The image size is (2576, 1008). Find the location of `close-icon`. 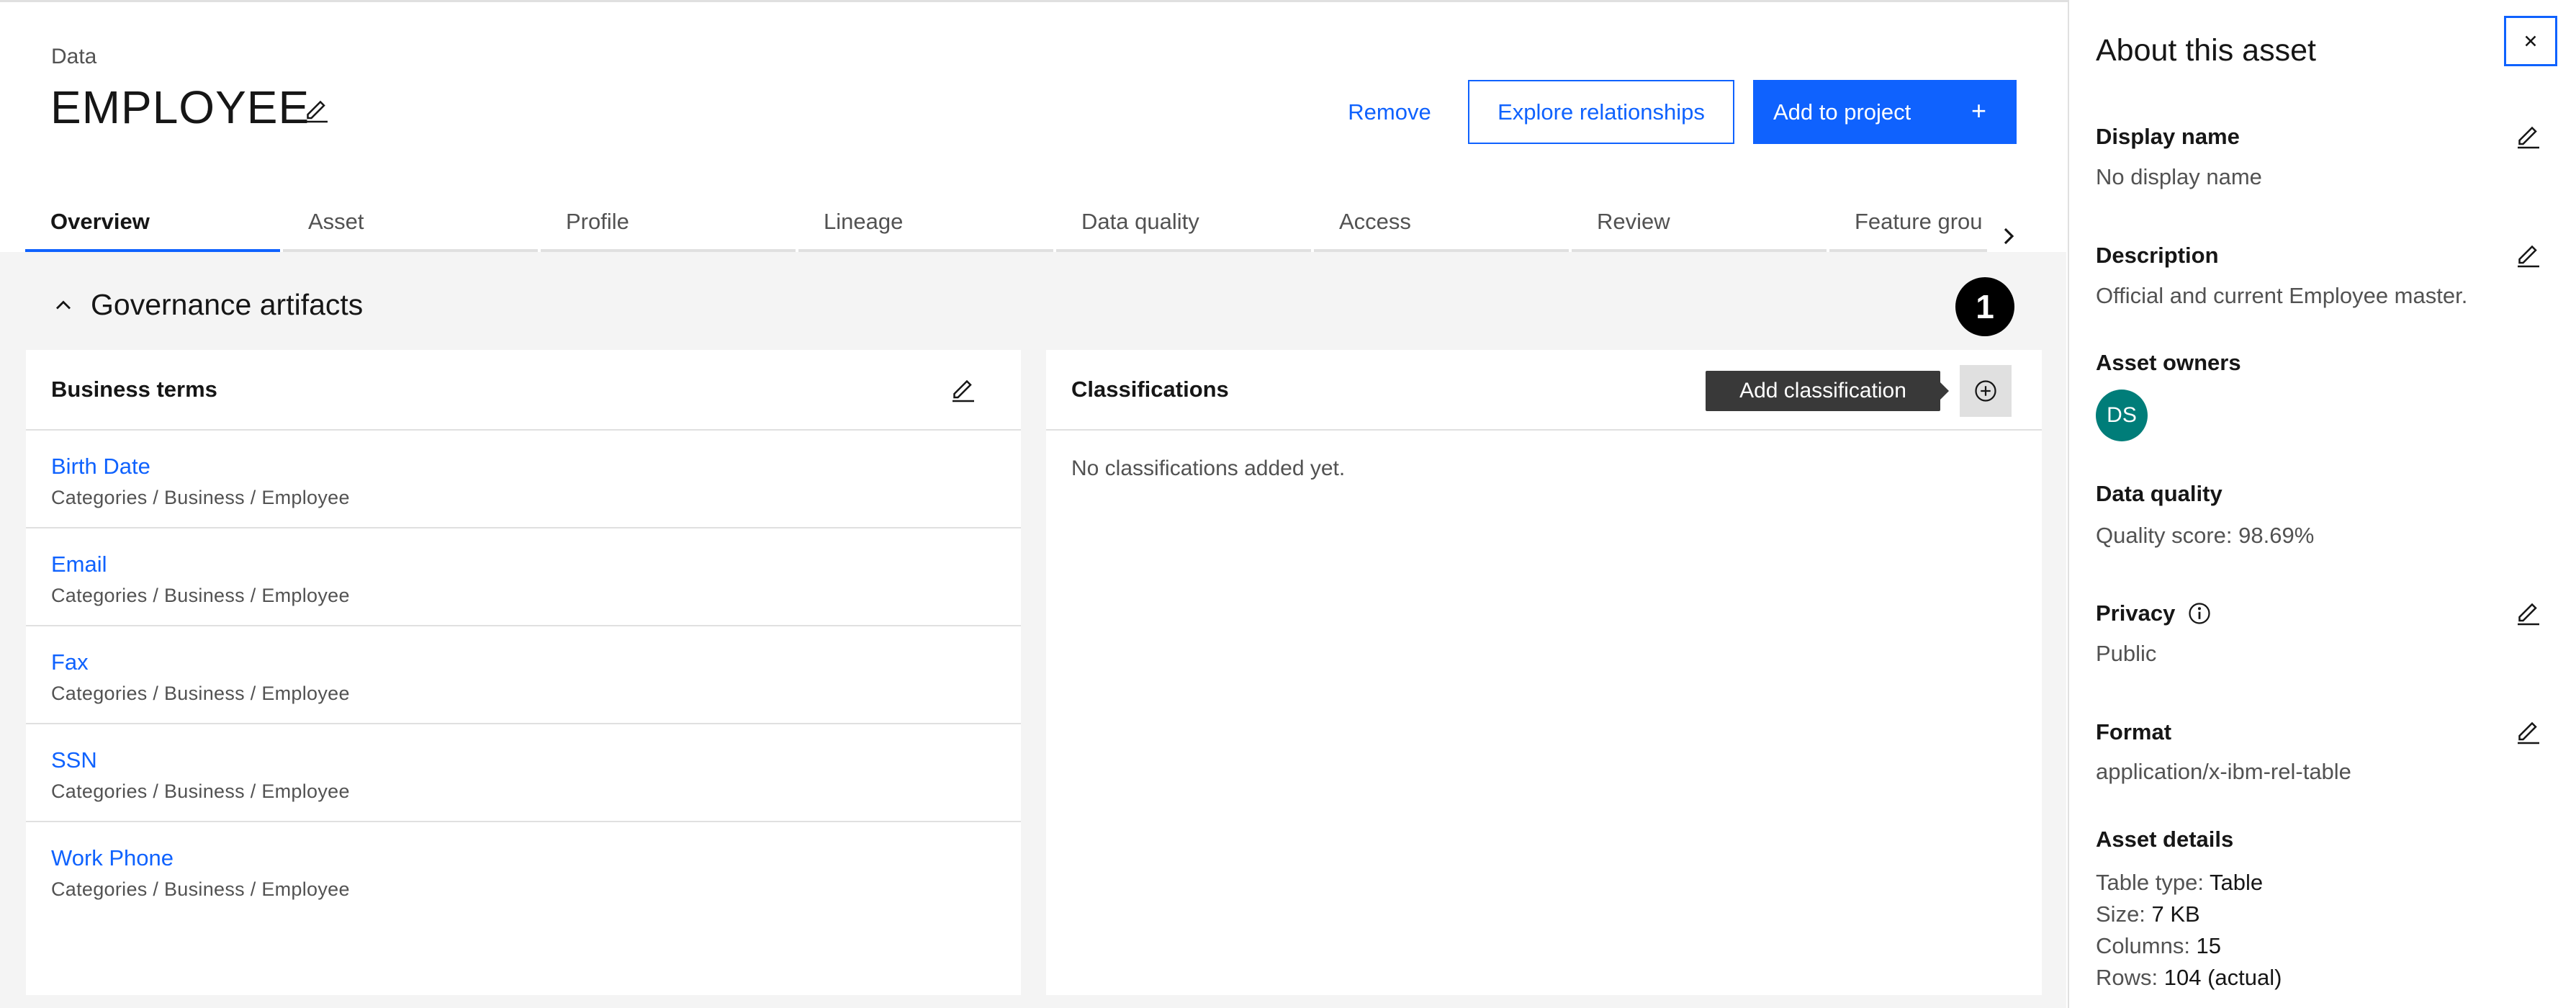

close-icon is located at coordinates (2530, 41).